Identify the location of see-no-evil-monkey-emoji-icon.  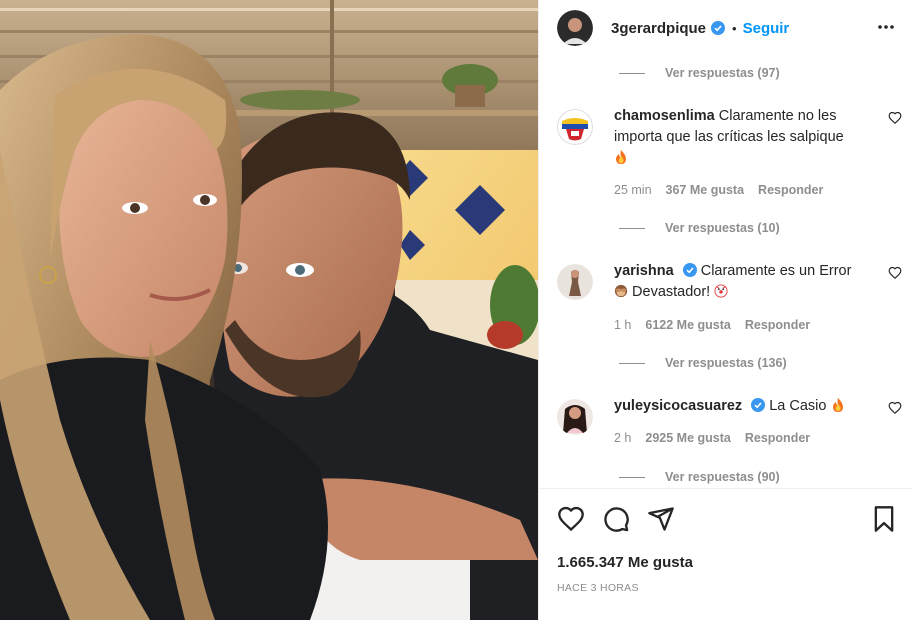
(621, 291).